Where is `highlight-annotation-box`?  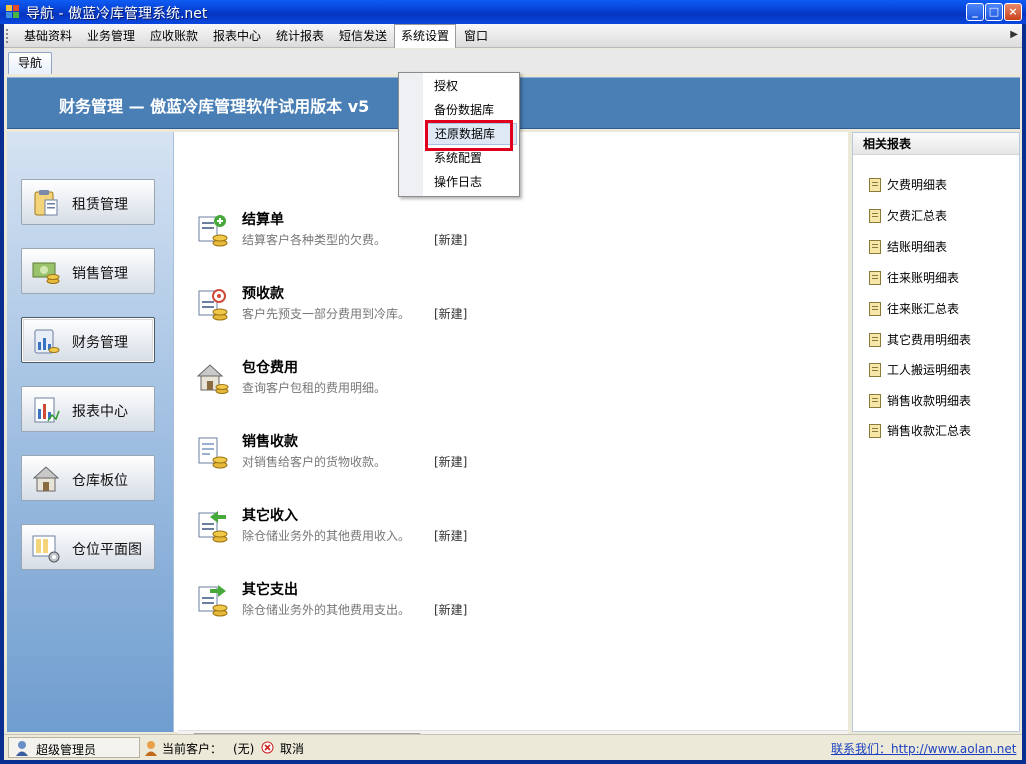 highlight-annotation-box is located at coordinates (469, 135).